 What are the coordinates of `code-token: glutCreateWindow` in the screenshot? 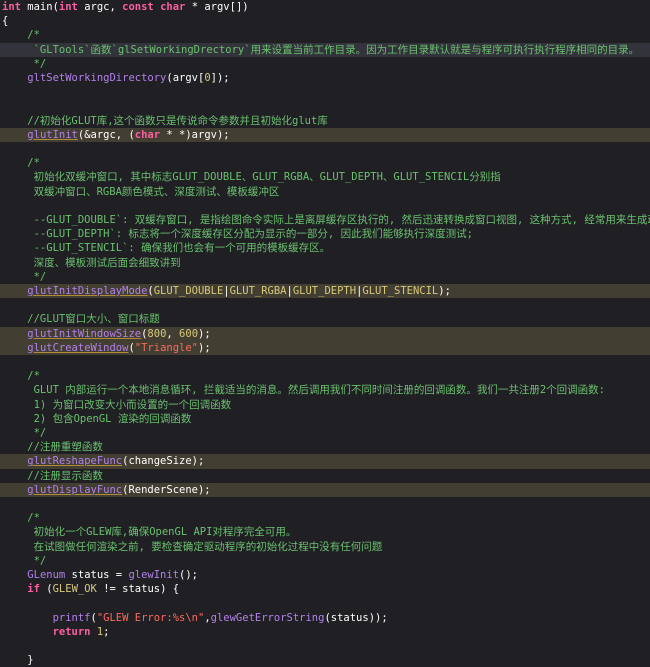 It's located at (78, 347).